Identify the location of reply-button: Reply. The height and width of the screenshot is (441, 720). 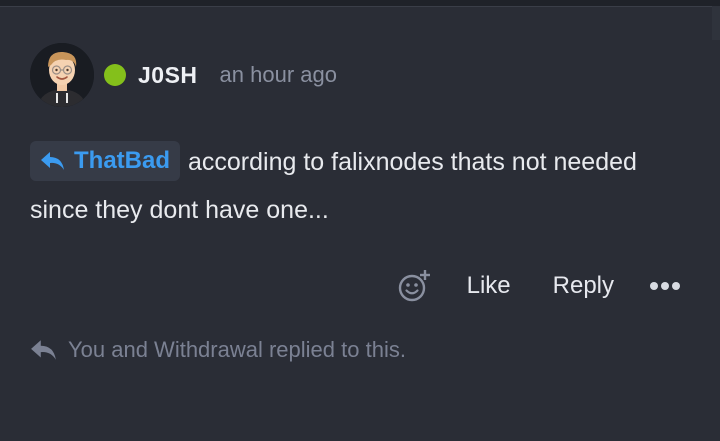
(583, 286).